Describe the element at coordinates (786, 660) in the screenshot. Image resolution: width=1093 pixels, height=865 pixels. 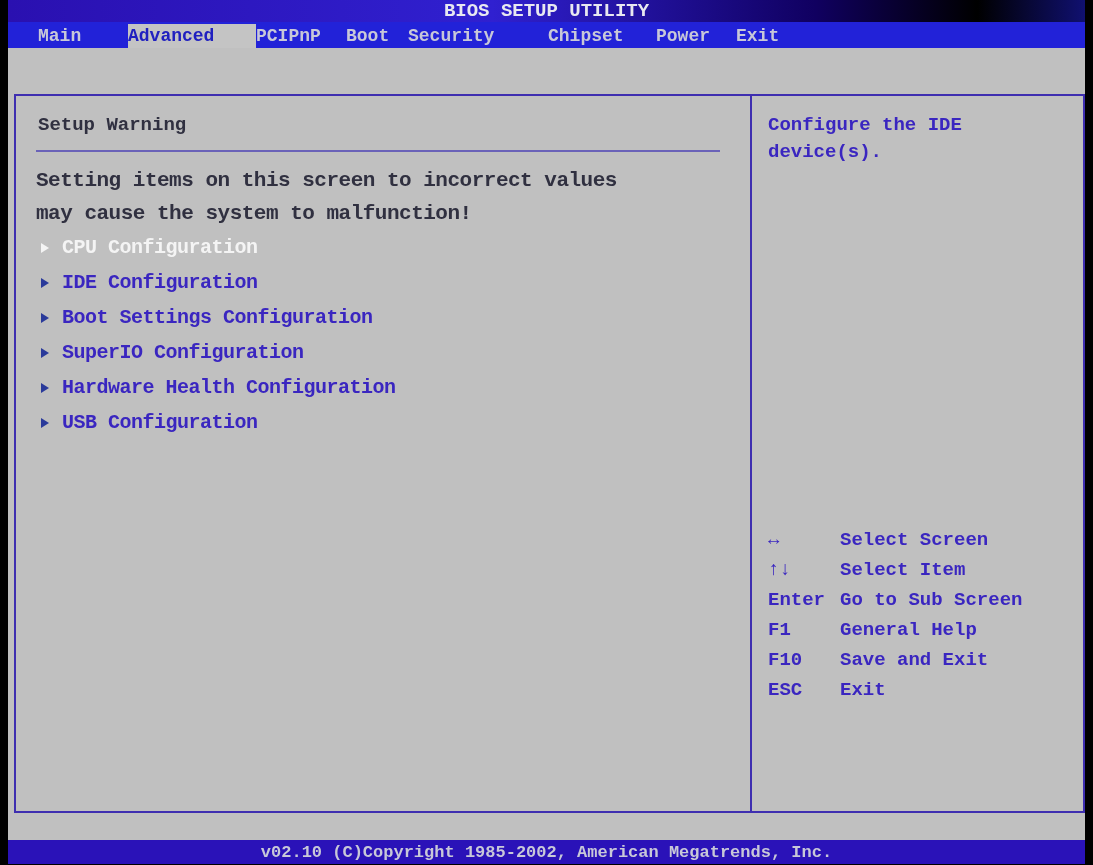
I see `key-label: F10` at that location.